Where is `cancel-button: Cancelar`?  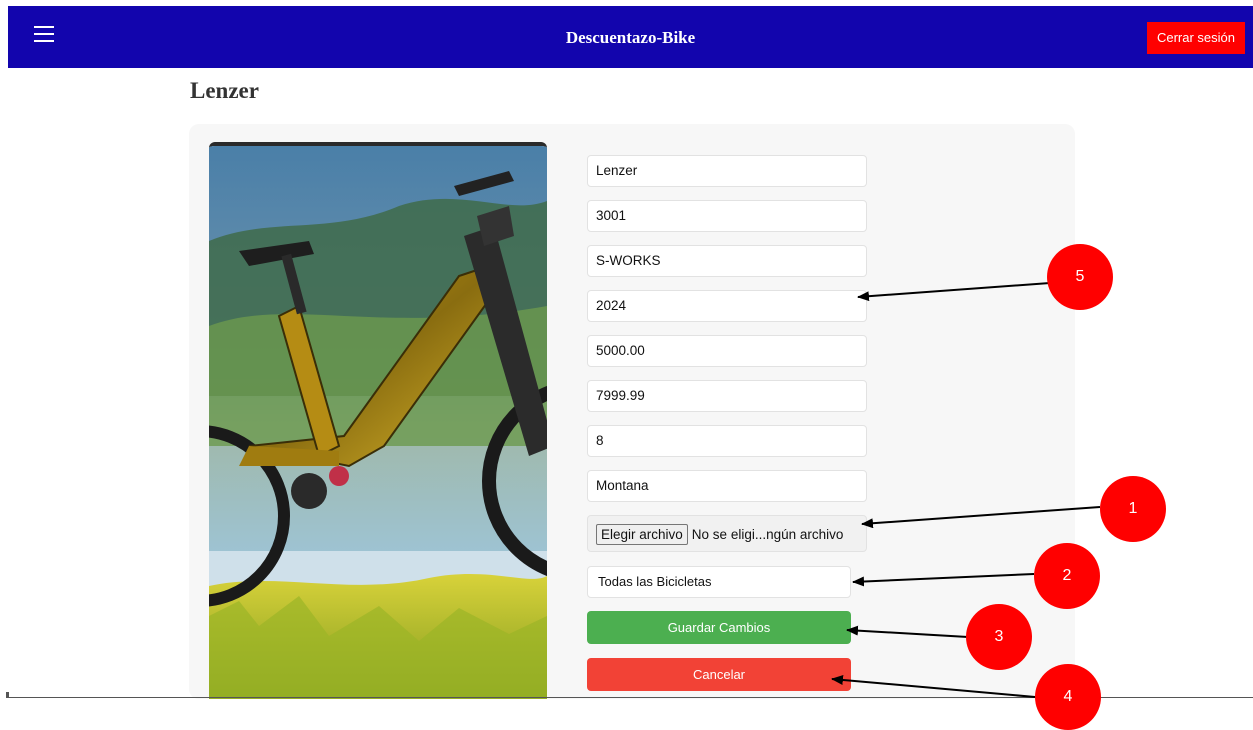
cancel-button: Cancelar is located at coordinates (719, 674).